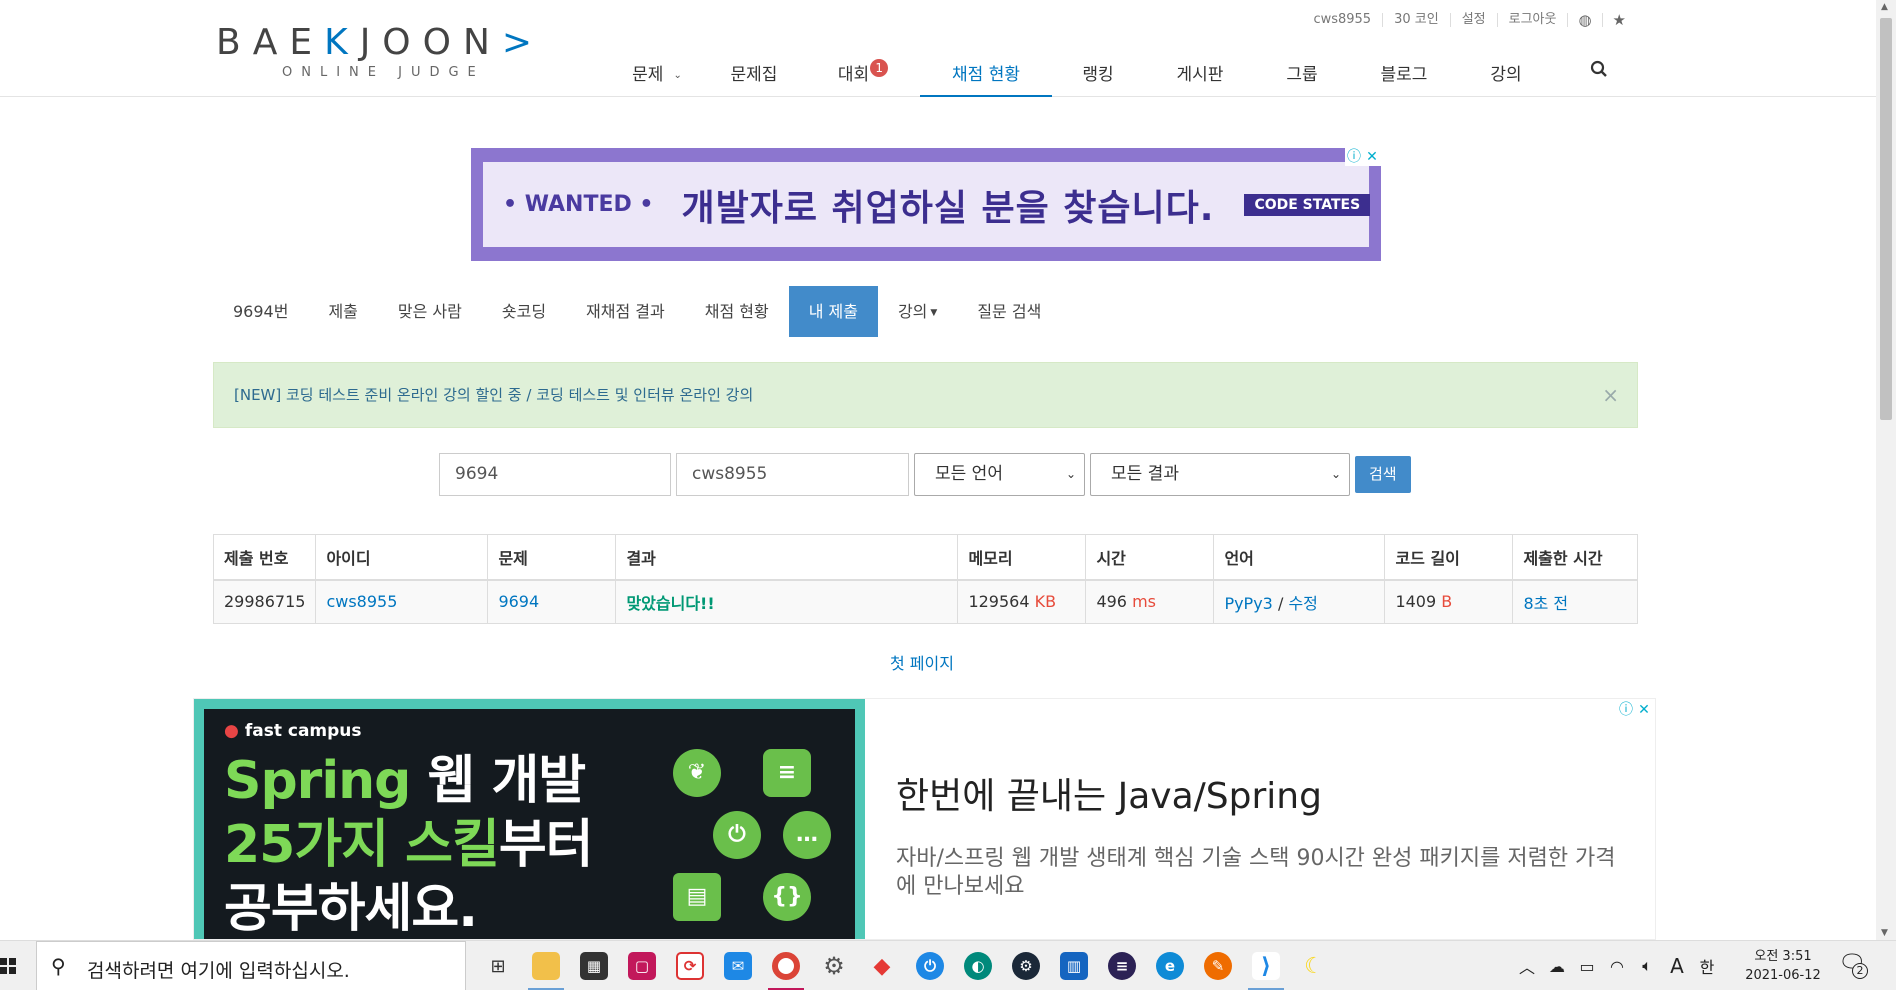 This screenshot has width=1896, height=990. I want to click on postman-icon: ✎, so click(1218, 965).